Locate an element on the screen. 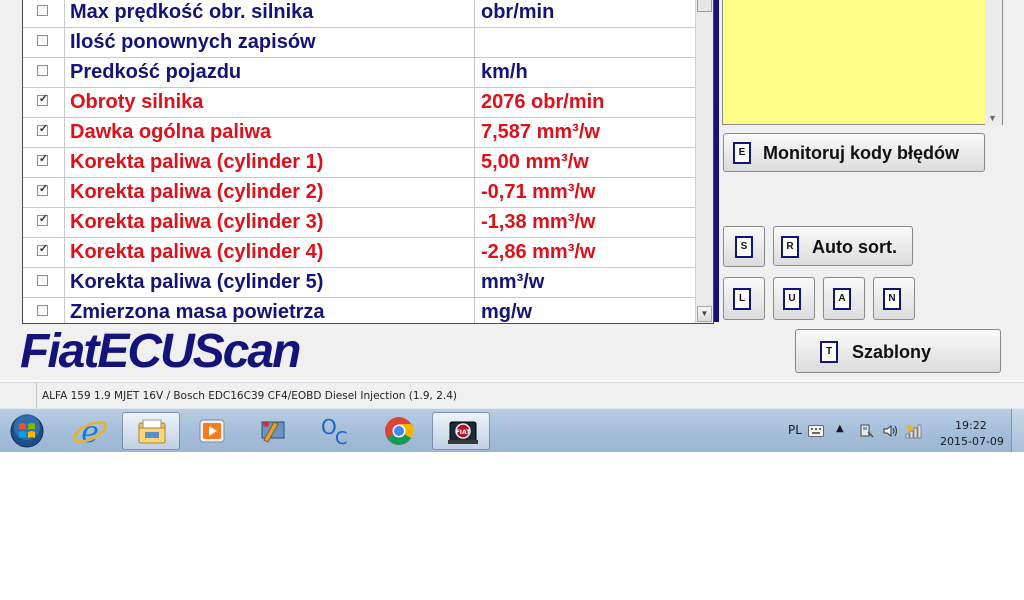 This screenshot has height=600, width=1024. value-cell: -0,71 mm³/w is located at coordinates (585, 192).